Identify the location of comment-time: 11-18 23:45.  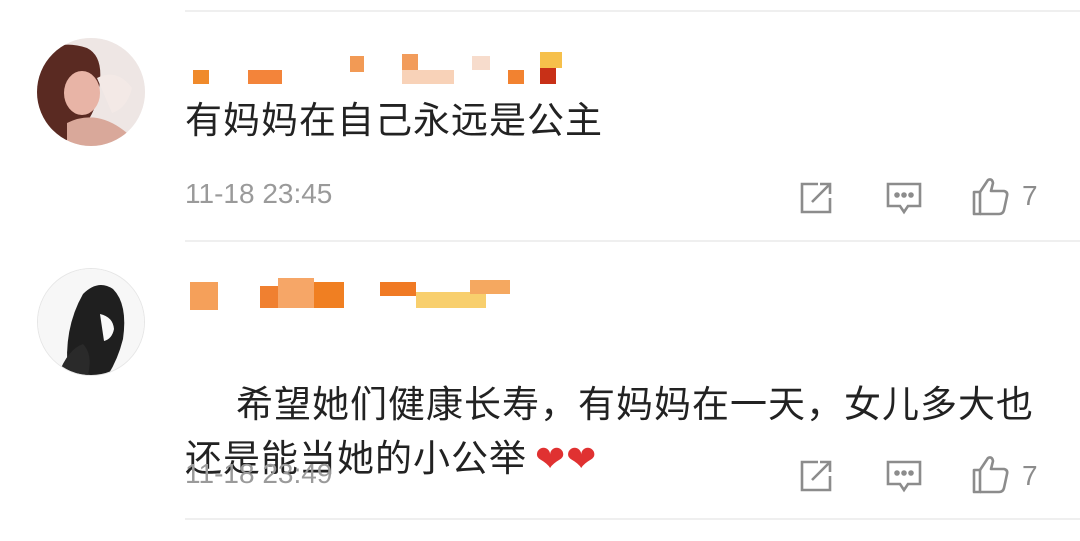
(259, 193).